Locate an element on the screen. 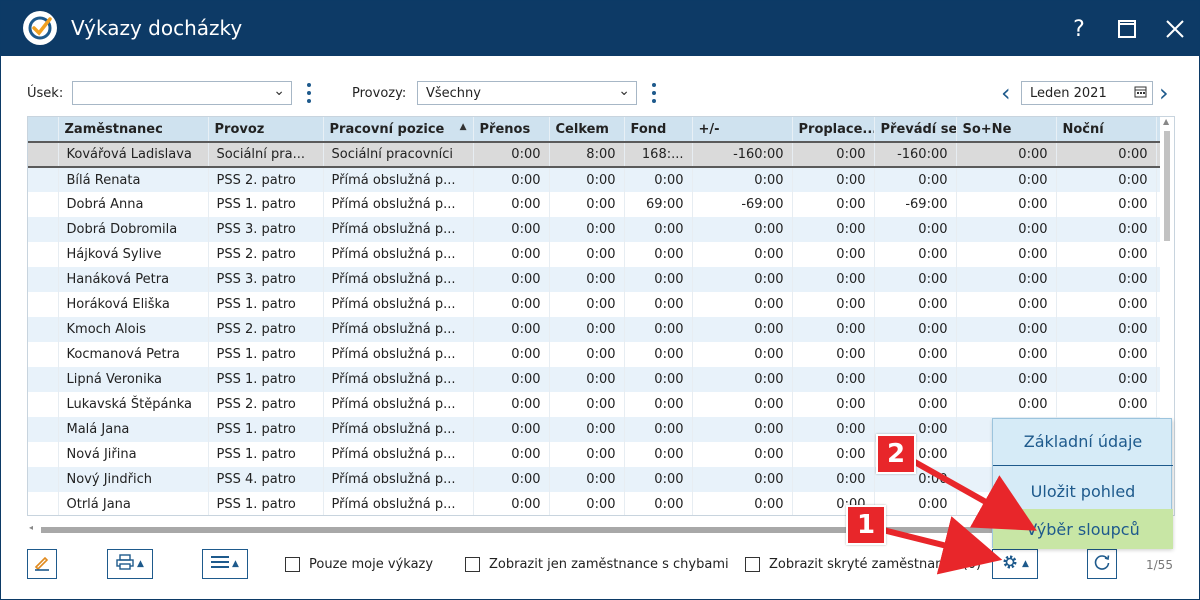 This screenshot has height=600, width=1200. arrow-to-settings is located at coordinates (940, 545).